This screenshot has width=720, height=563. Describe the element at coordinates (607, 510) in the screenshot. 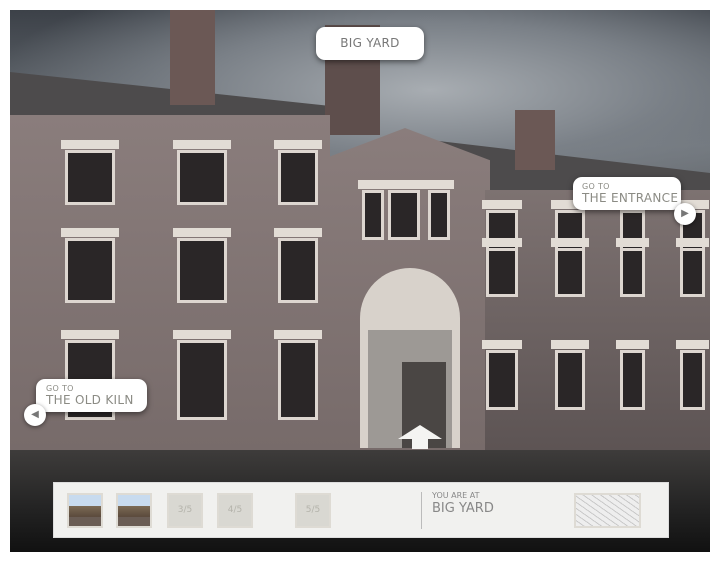

I see `map-icon` at that location.